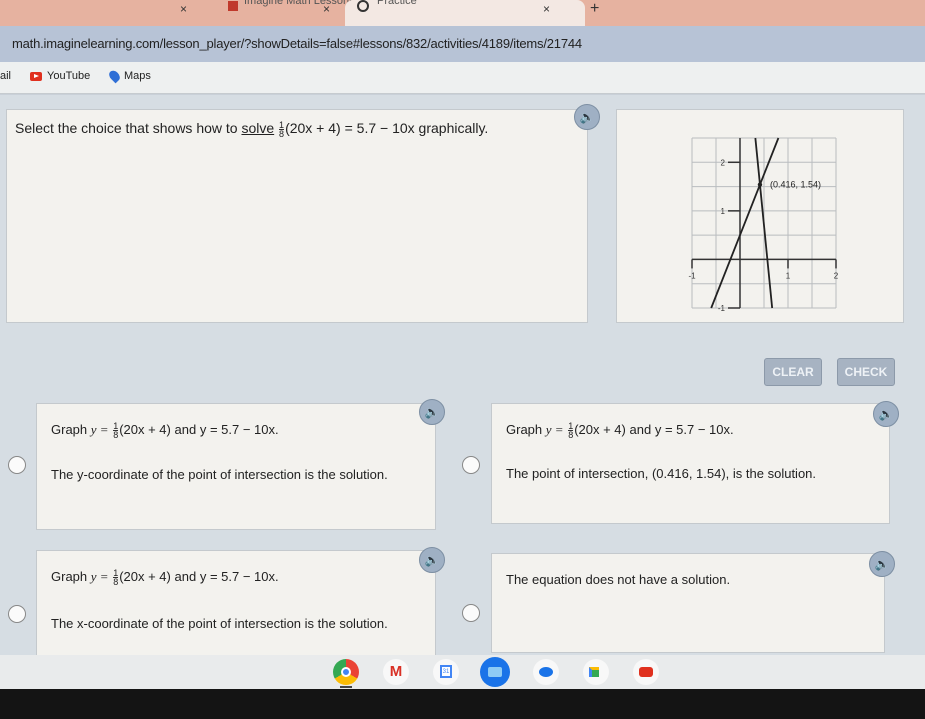  I want to click on choice-3-line-1: Graph y = 1 8 (20x + 4) and y = 5.7 − 10x., so click(165, 578).